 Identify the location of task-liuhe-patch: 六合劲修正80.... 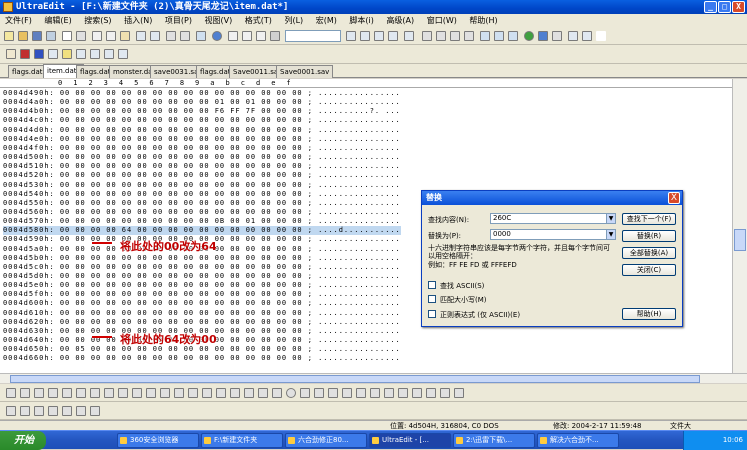
(326, 440).